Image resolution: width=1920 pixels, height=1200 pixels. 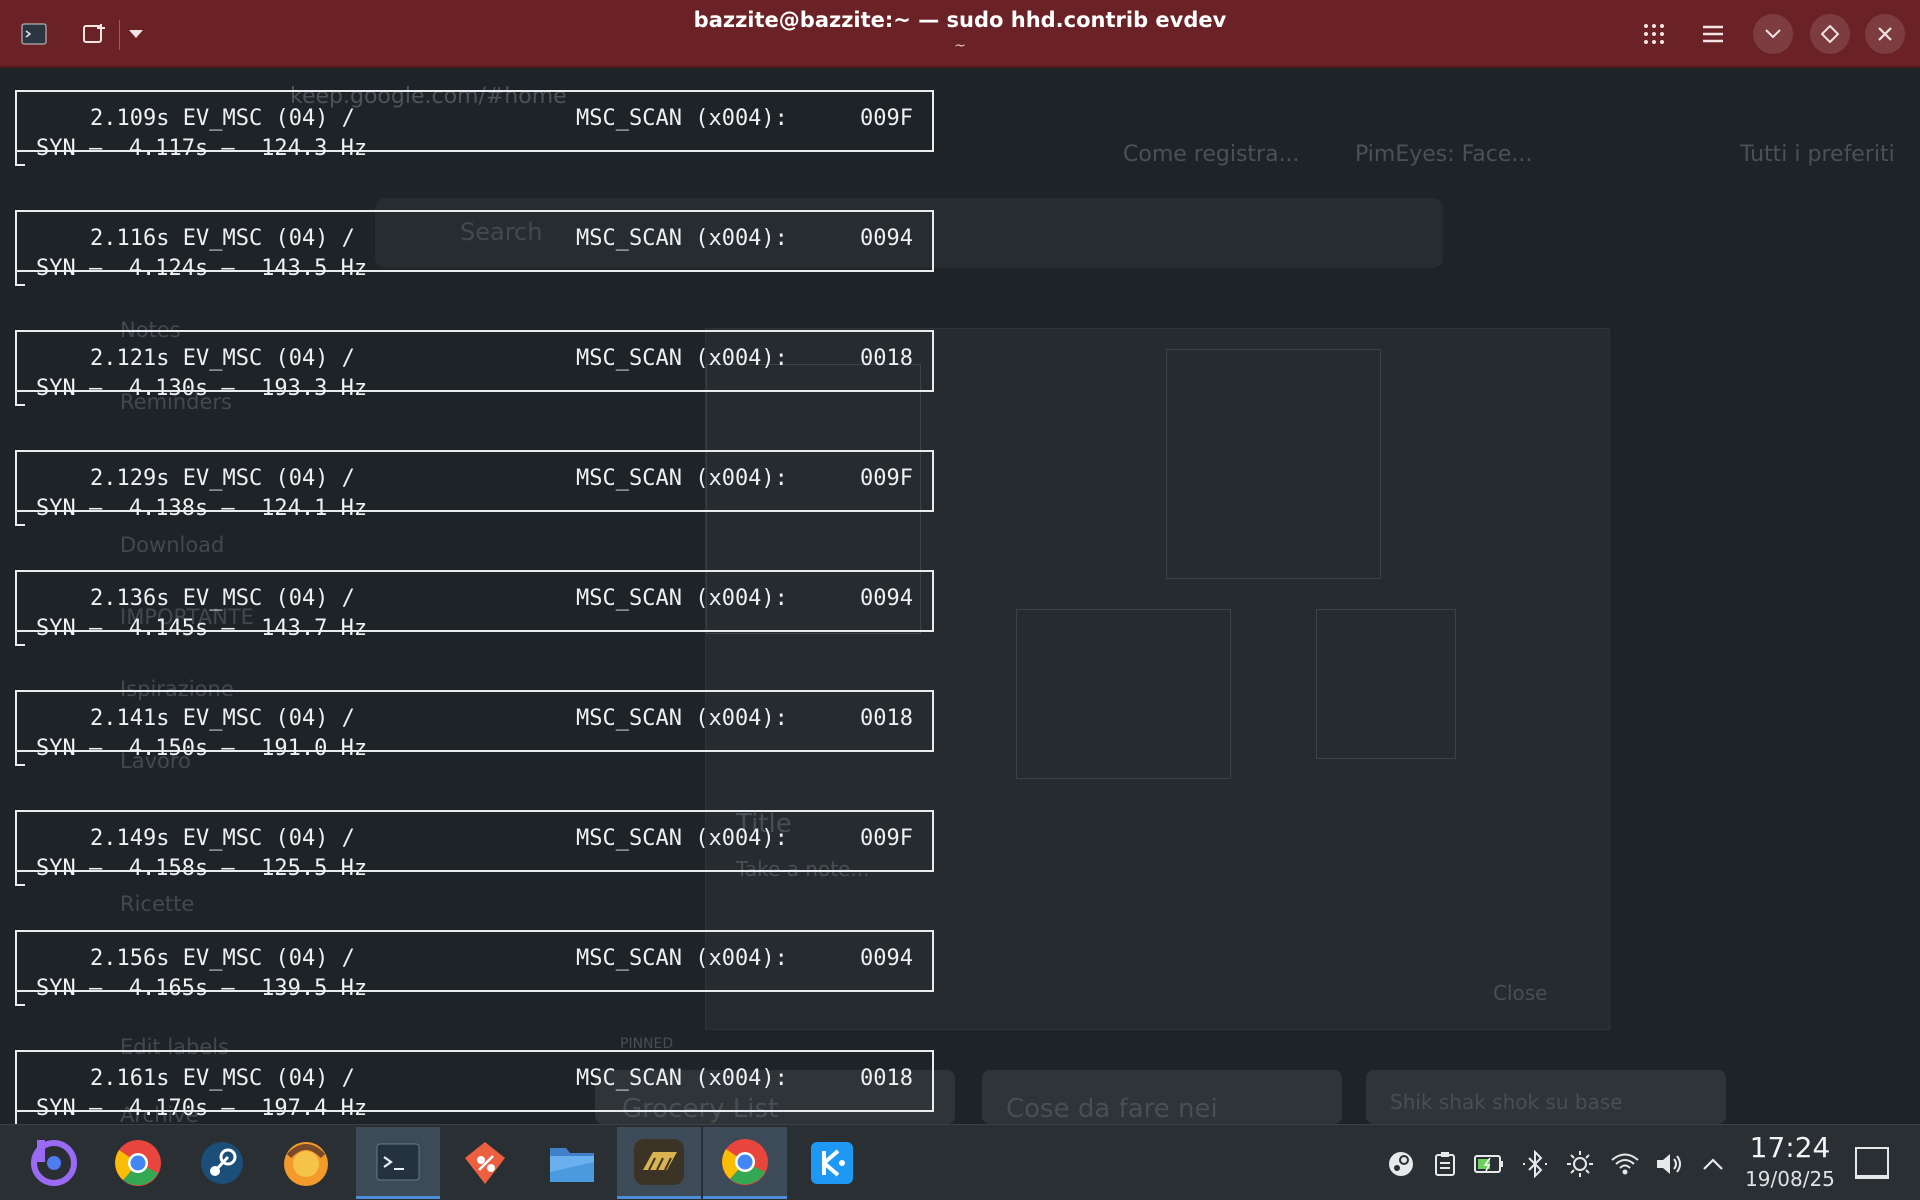 What do you see at coordinates (202, 748) in the screenshot?
I see `event-syn: SYN — 4.150s — 191.0 Hz` at bounding box center [202, 748].